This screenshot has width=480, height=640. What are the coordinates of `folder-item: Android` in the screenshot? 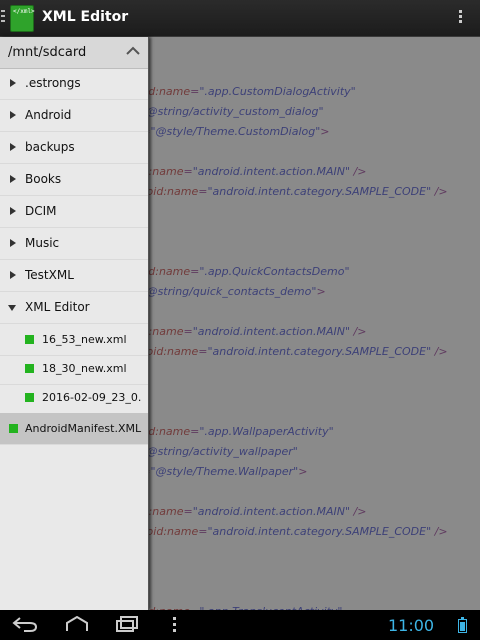 It's located at (74, 116).